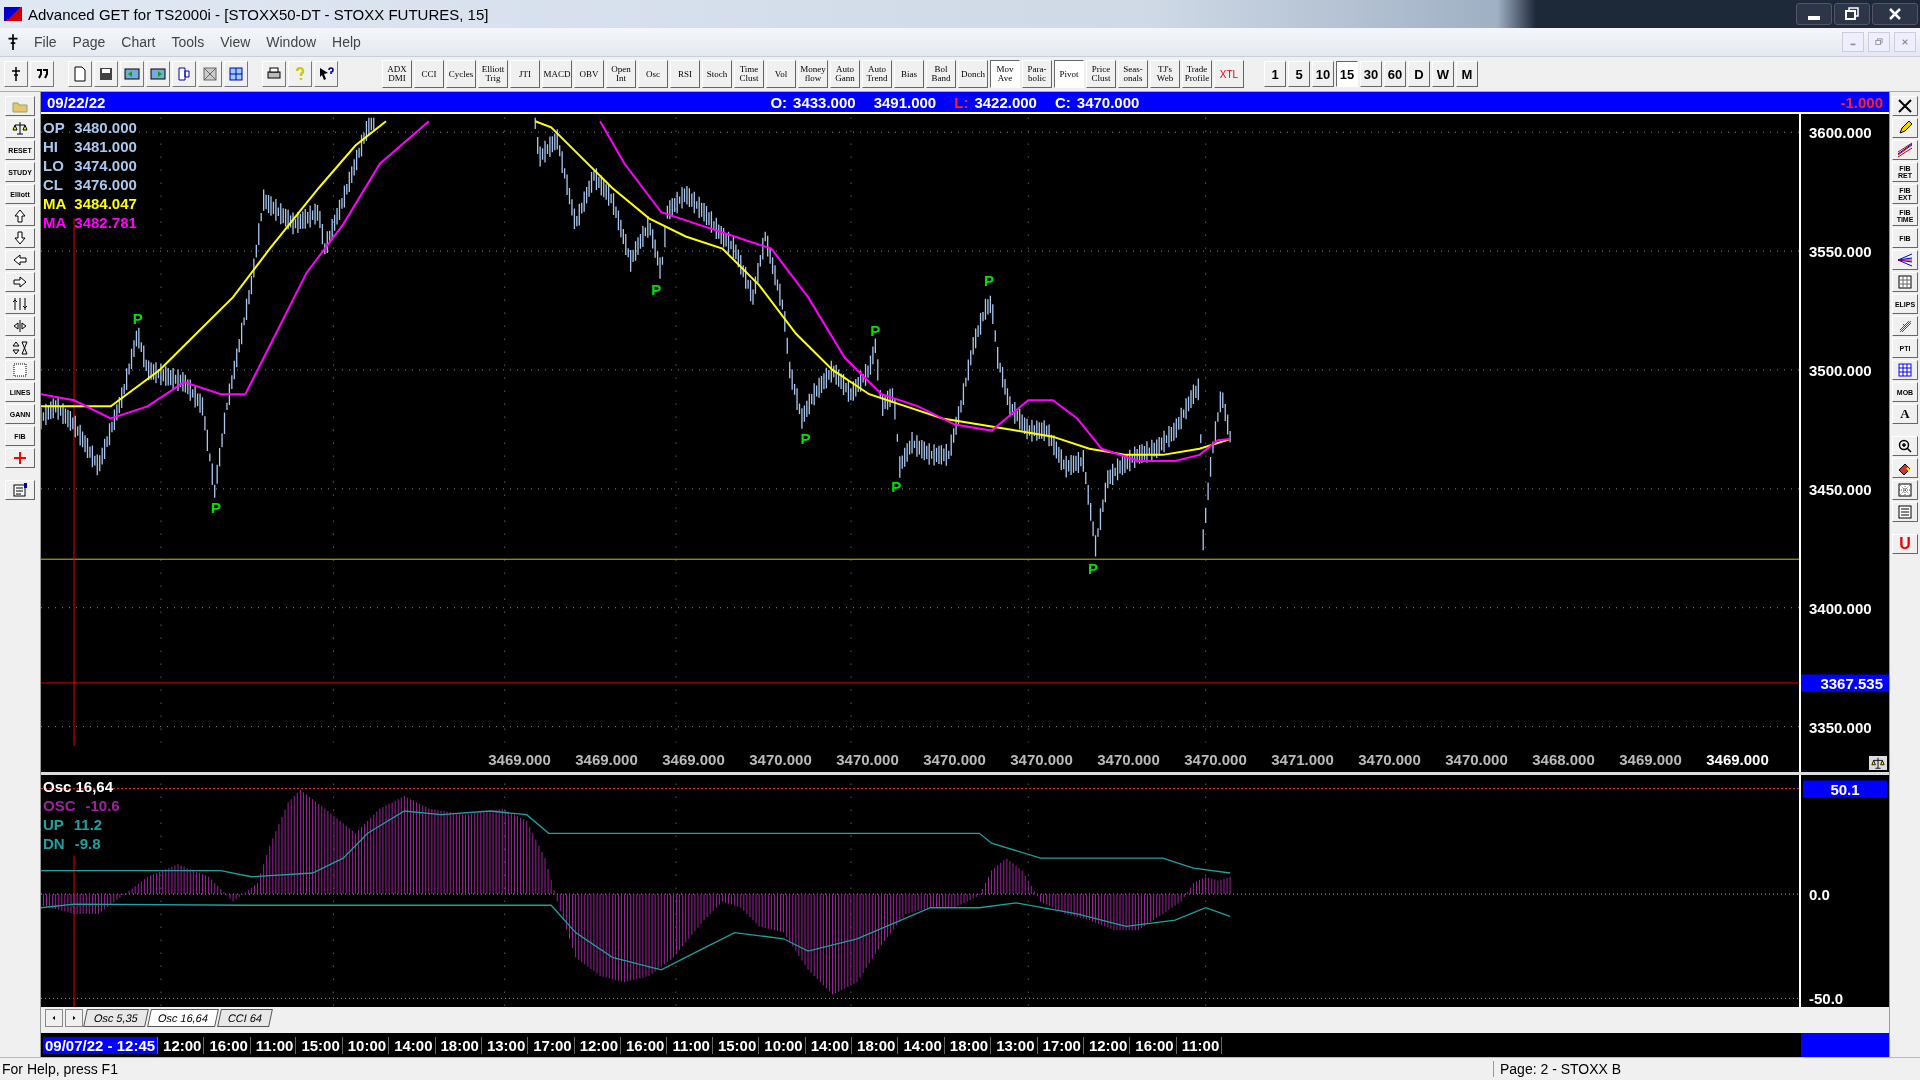 Image resolution: width=1920 pixels, height=1080 pixels. Describe the element at coordinates (245, 1018) in the screenshot. I see `study-tab: CCI 64` at that location.